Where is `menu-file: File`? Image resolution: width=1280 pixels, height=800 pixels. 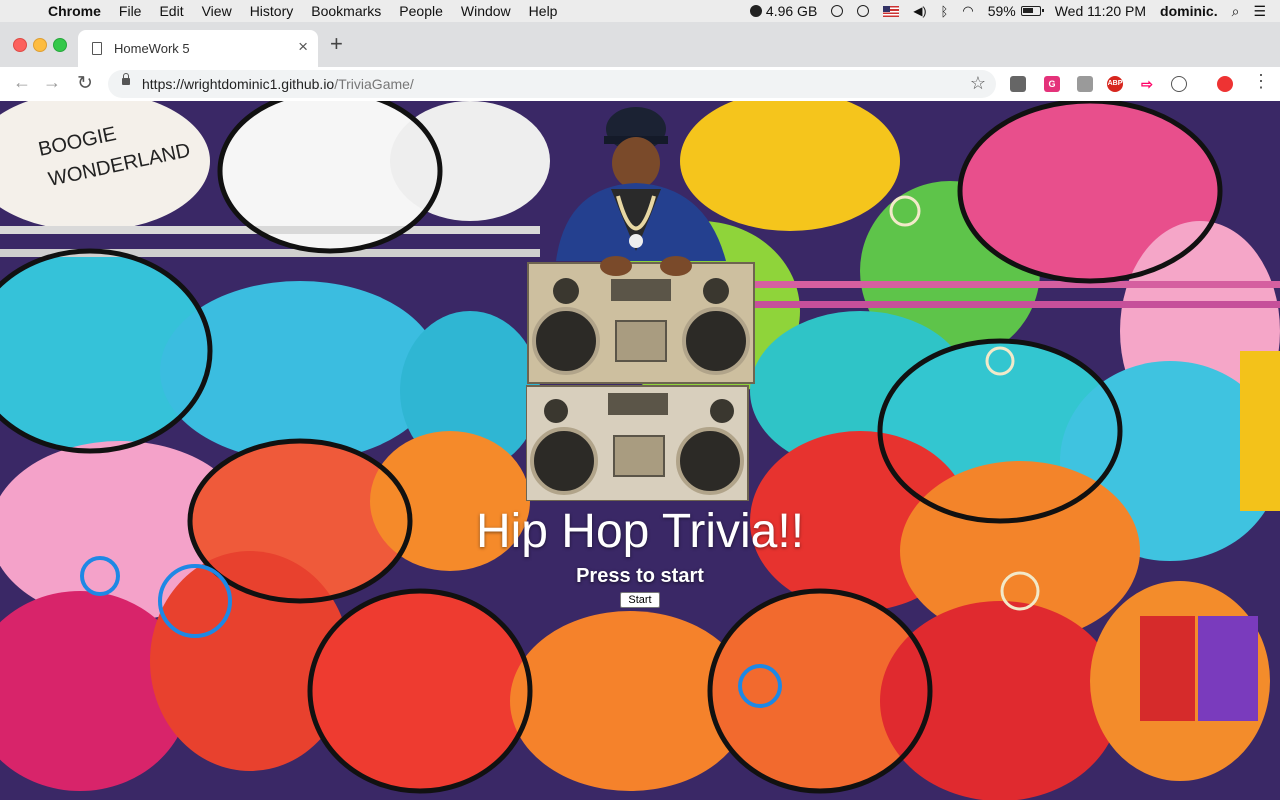 menu-file: File is located at coordinates (130, 11).